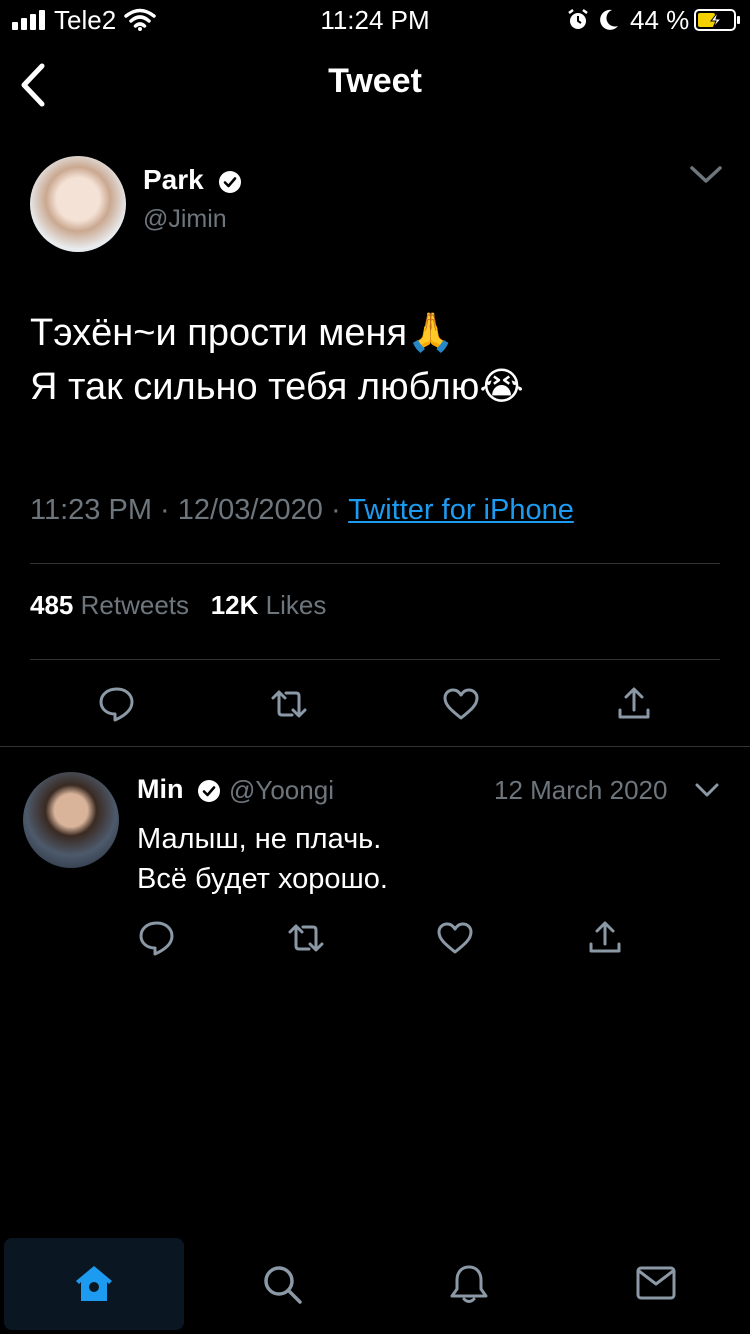 This screenshot has height=1334, width=750. Describe the element at coordinates (185, 219) in the screenshot. I see `author-handle: @Jimin` at that location.